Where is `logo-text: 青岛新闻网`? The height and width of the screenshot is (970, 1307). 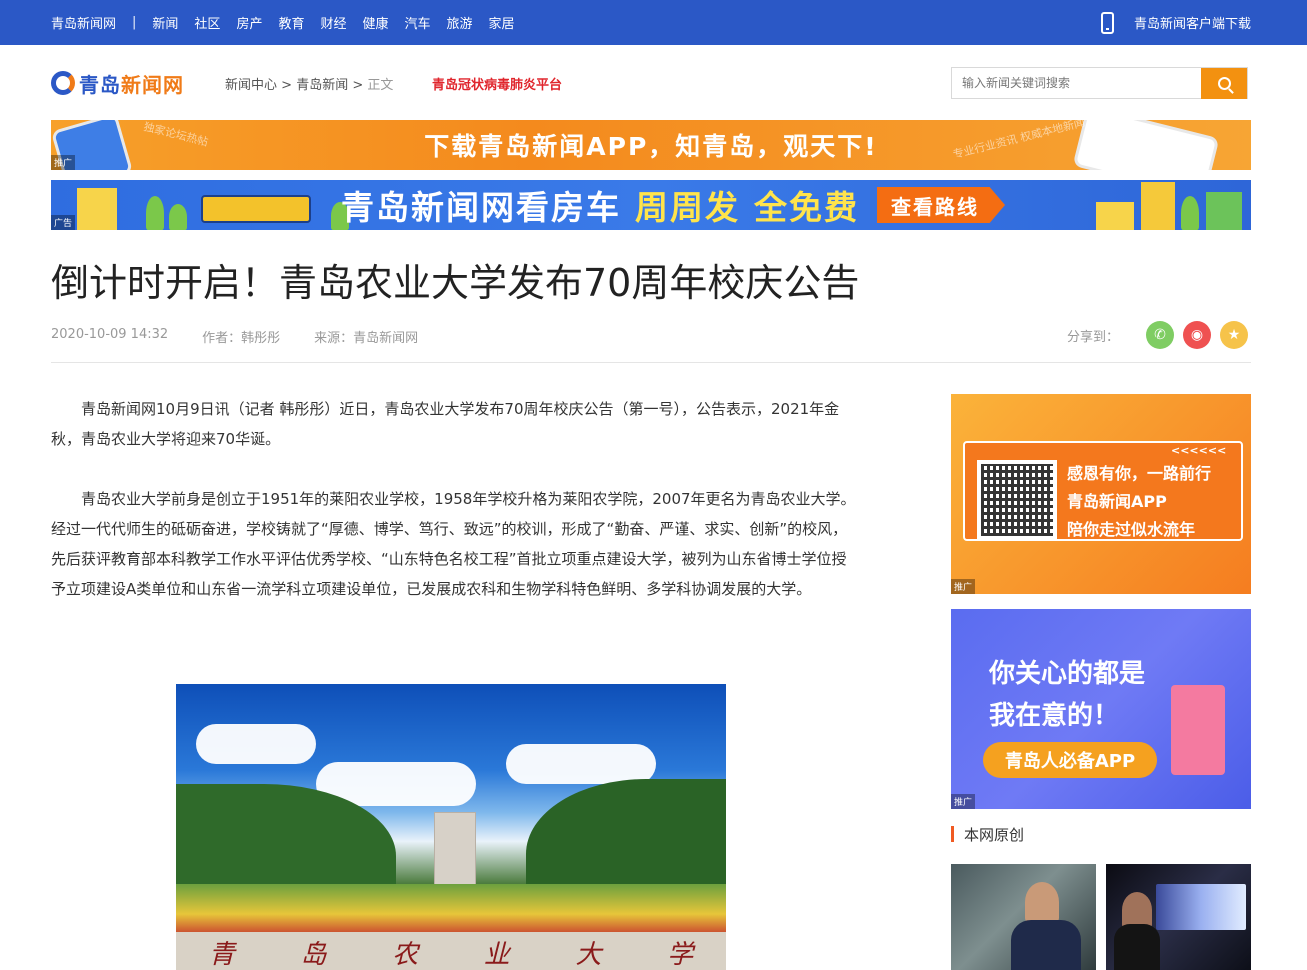 logo-text: 青岛新闻网 is located at coordinates (131, 85).